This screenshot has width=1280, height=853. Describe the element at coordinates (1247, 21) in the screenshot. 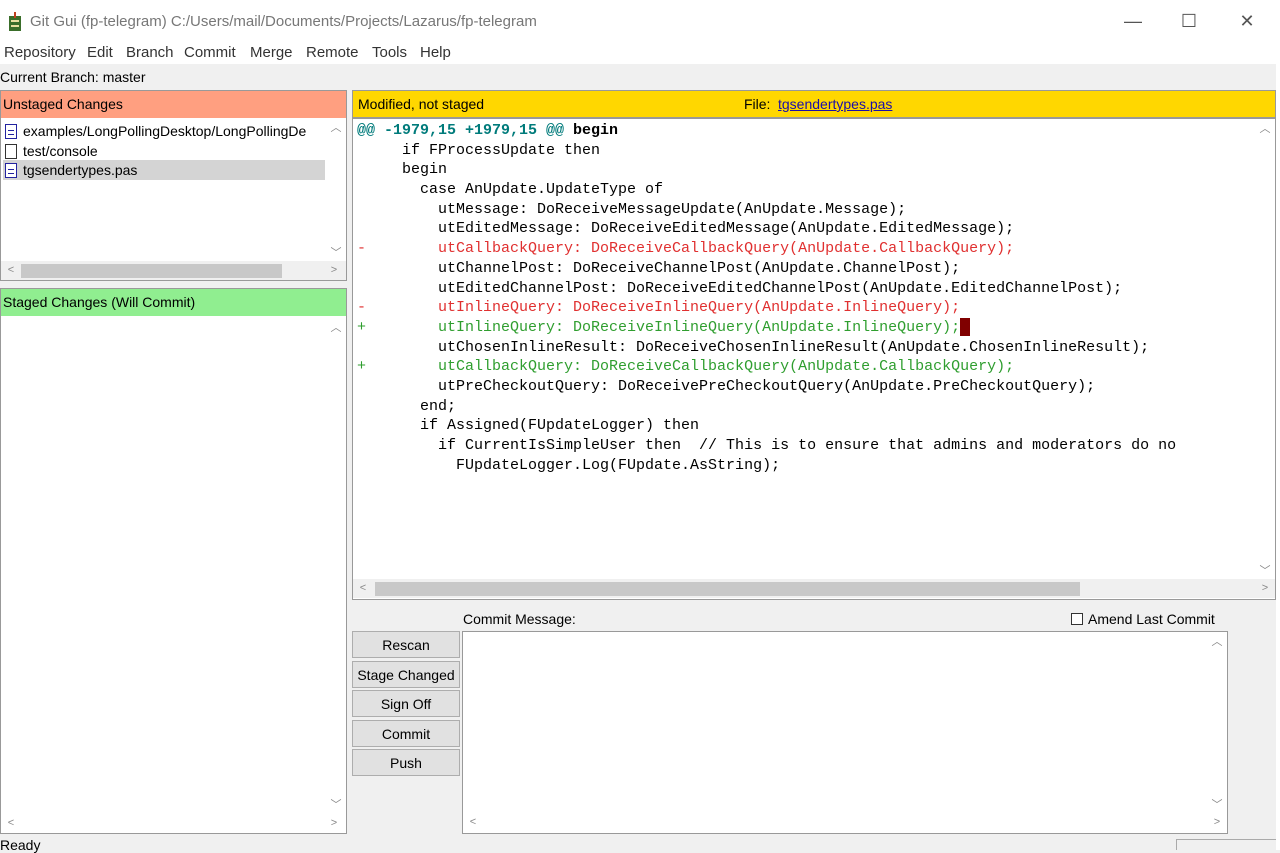

I see `close-icon: ✕` at that location.